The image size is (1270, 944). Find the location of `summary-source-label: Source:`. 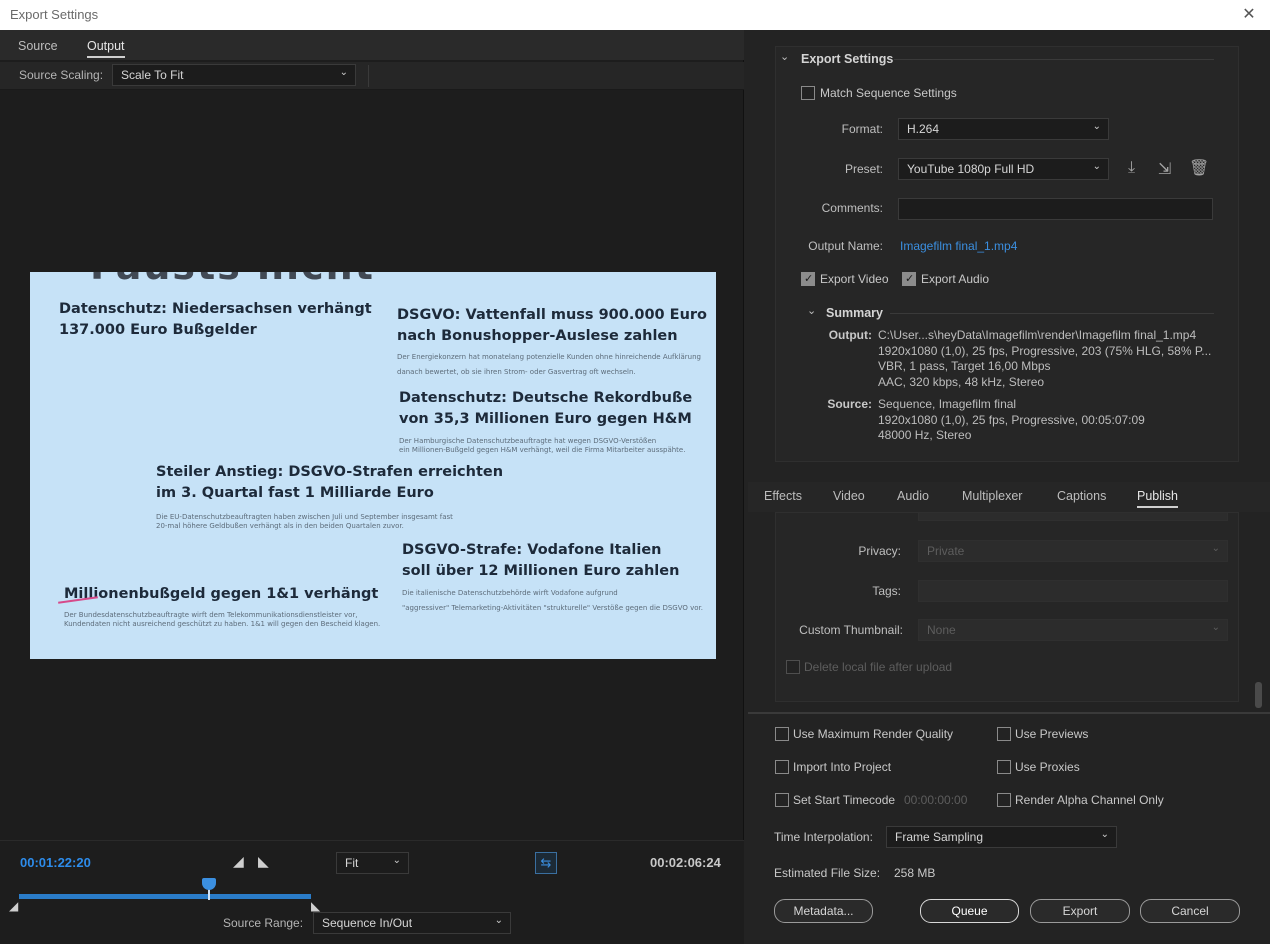

summary-source-label: Source: is located at coordinates (849, 404).